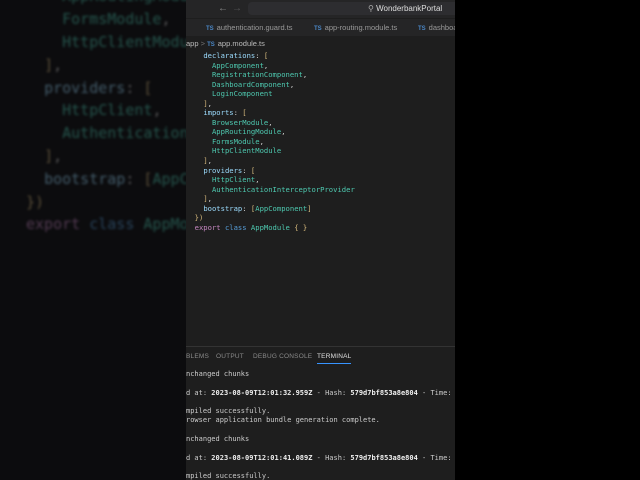 This screenshot has height=480, width=640. I want to click on back-arrow-icon: ←, so click(223, 8).